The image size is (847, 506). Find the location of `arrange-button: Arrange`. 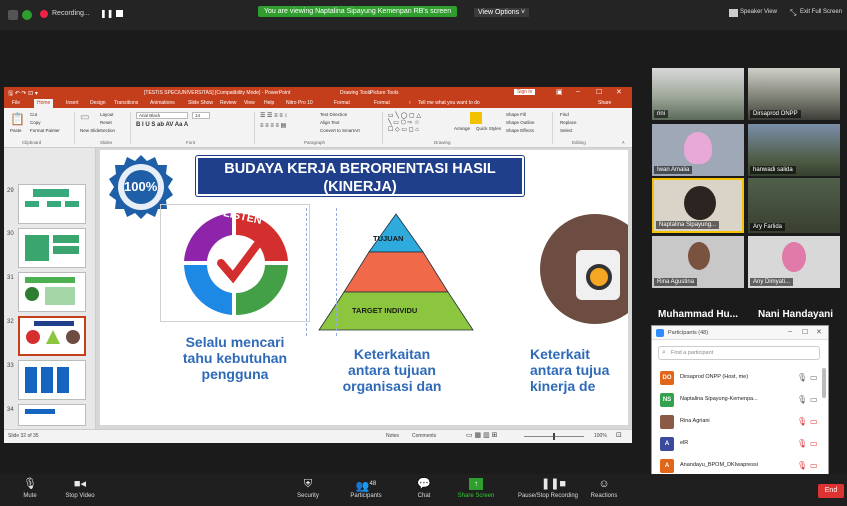

arrange-button: Arrange is located at coordinates (462, 128).